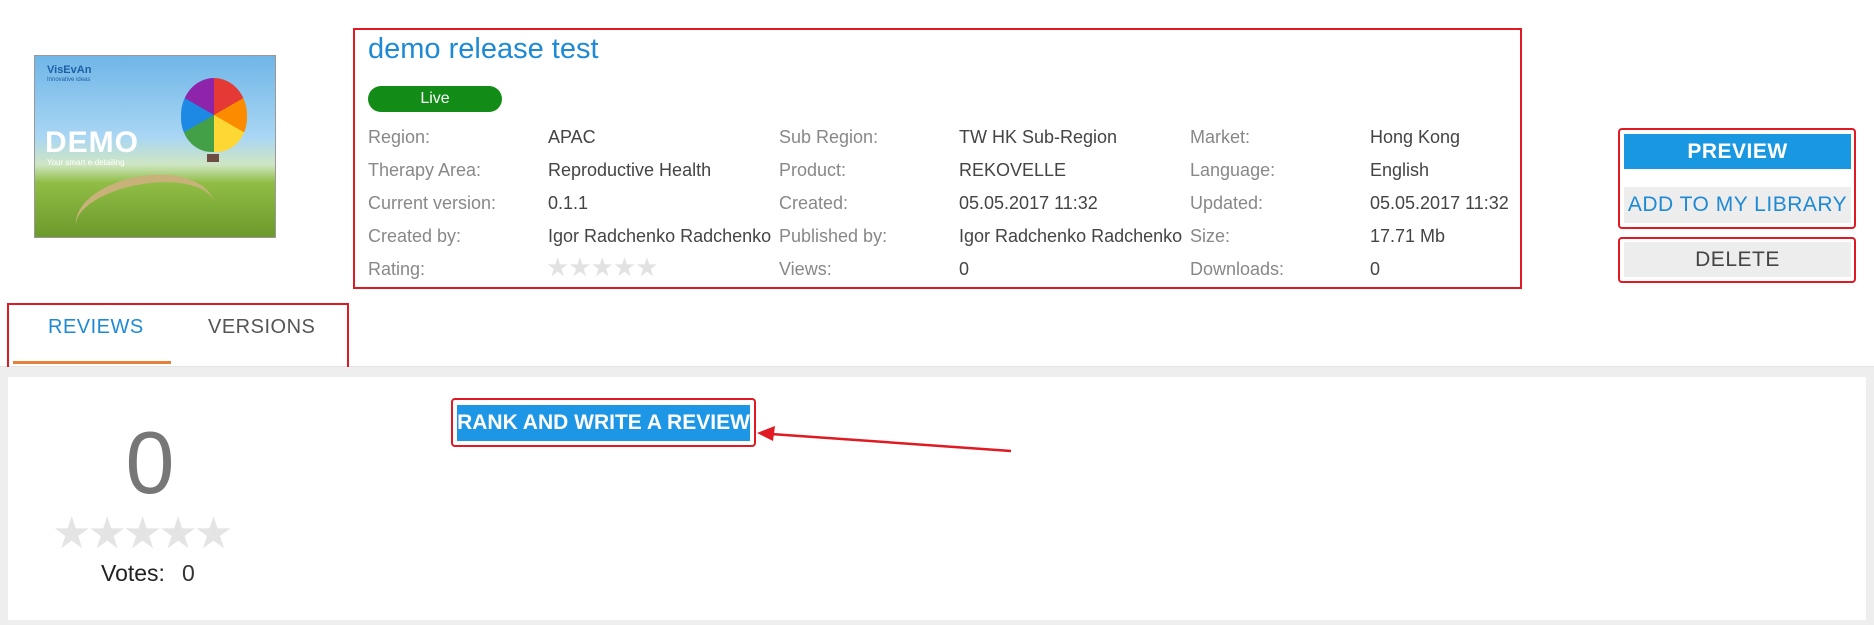 Image resolution: width=1874 pixels, height=625 pixels. What do you see at coordinates (1013, 170) in the screenshot?
I see `product-value: REKOVELLE` at bounding box center [1013, 170].